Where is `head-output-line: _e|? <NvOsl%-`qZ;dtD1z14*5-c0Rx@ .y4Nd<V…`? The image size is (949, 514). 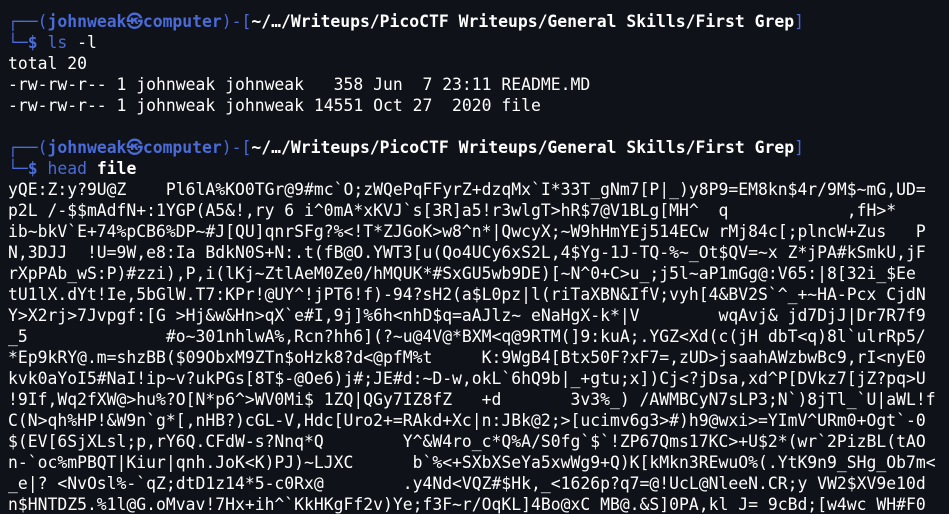
head-output-line: _e|? <NvOsl%-`qZ;dtD1z14*5-c0Rx@ .y4Nd<V… is located at coordinates (467, 483).